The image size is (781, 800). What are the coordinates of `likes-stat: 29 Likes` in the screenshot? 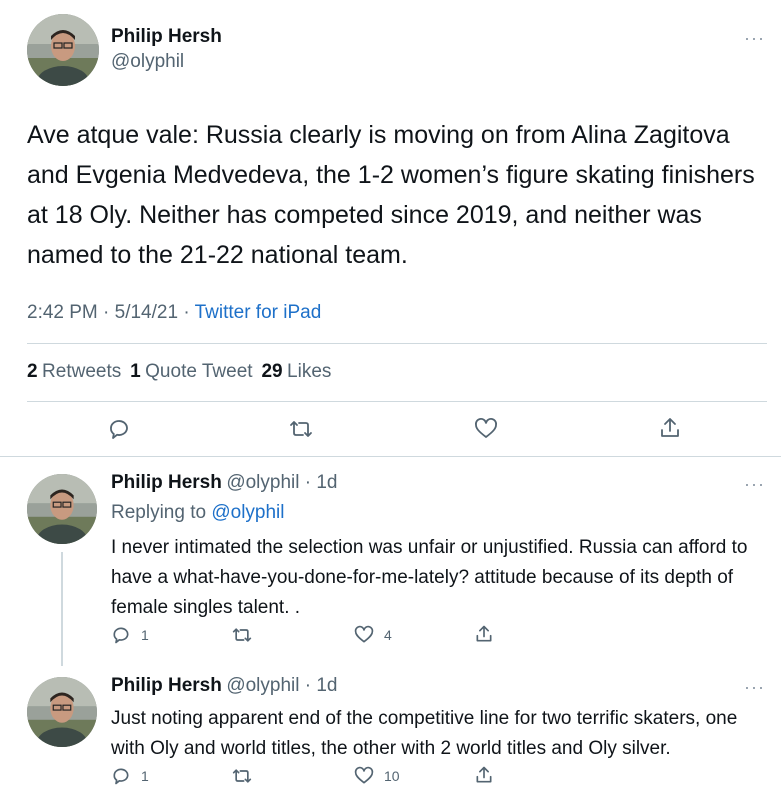 It's located at (296, 371).